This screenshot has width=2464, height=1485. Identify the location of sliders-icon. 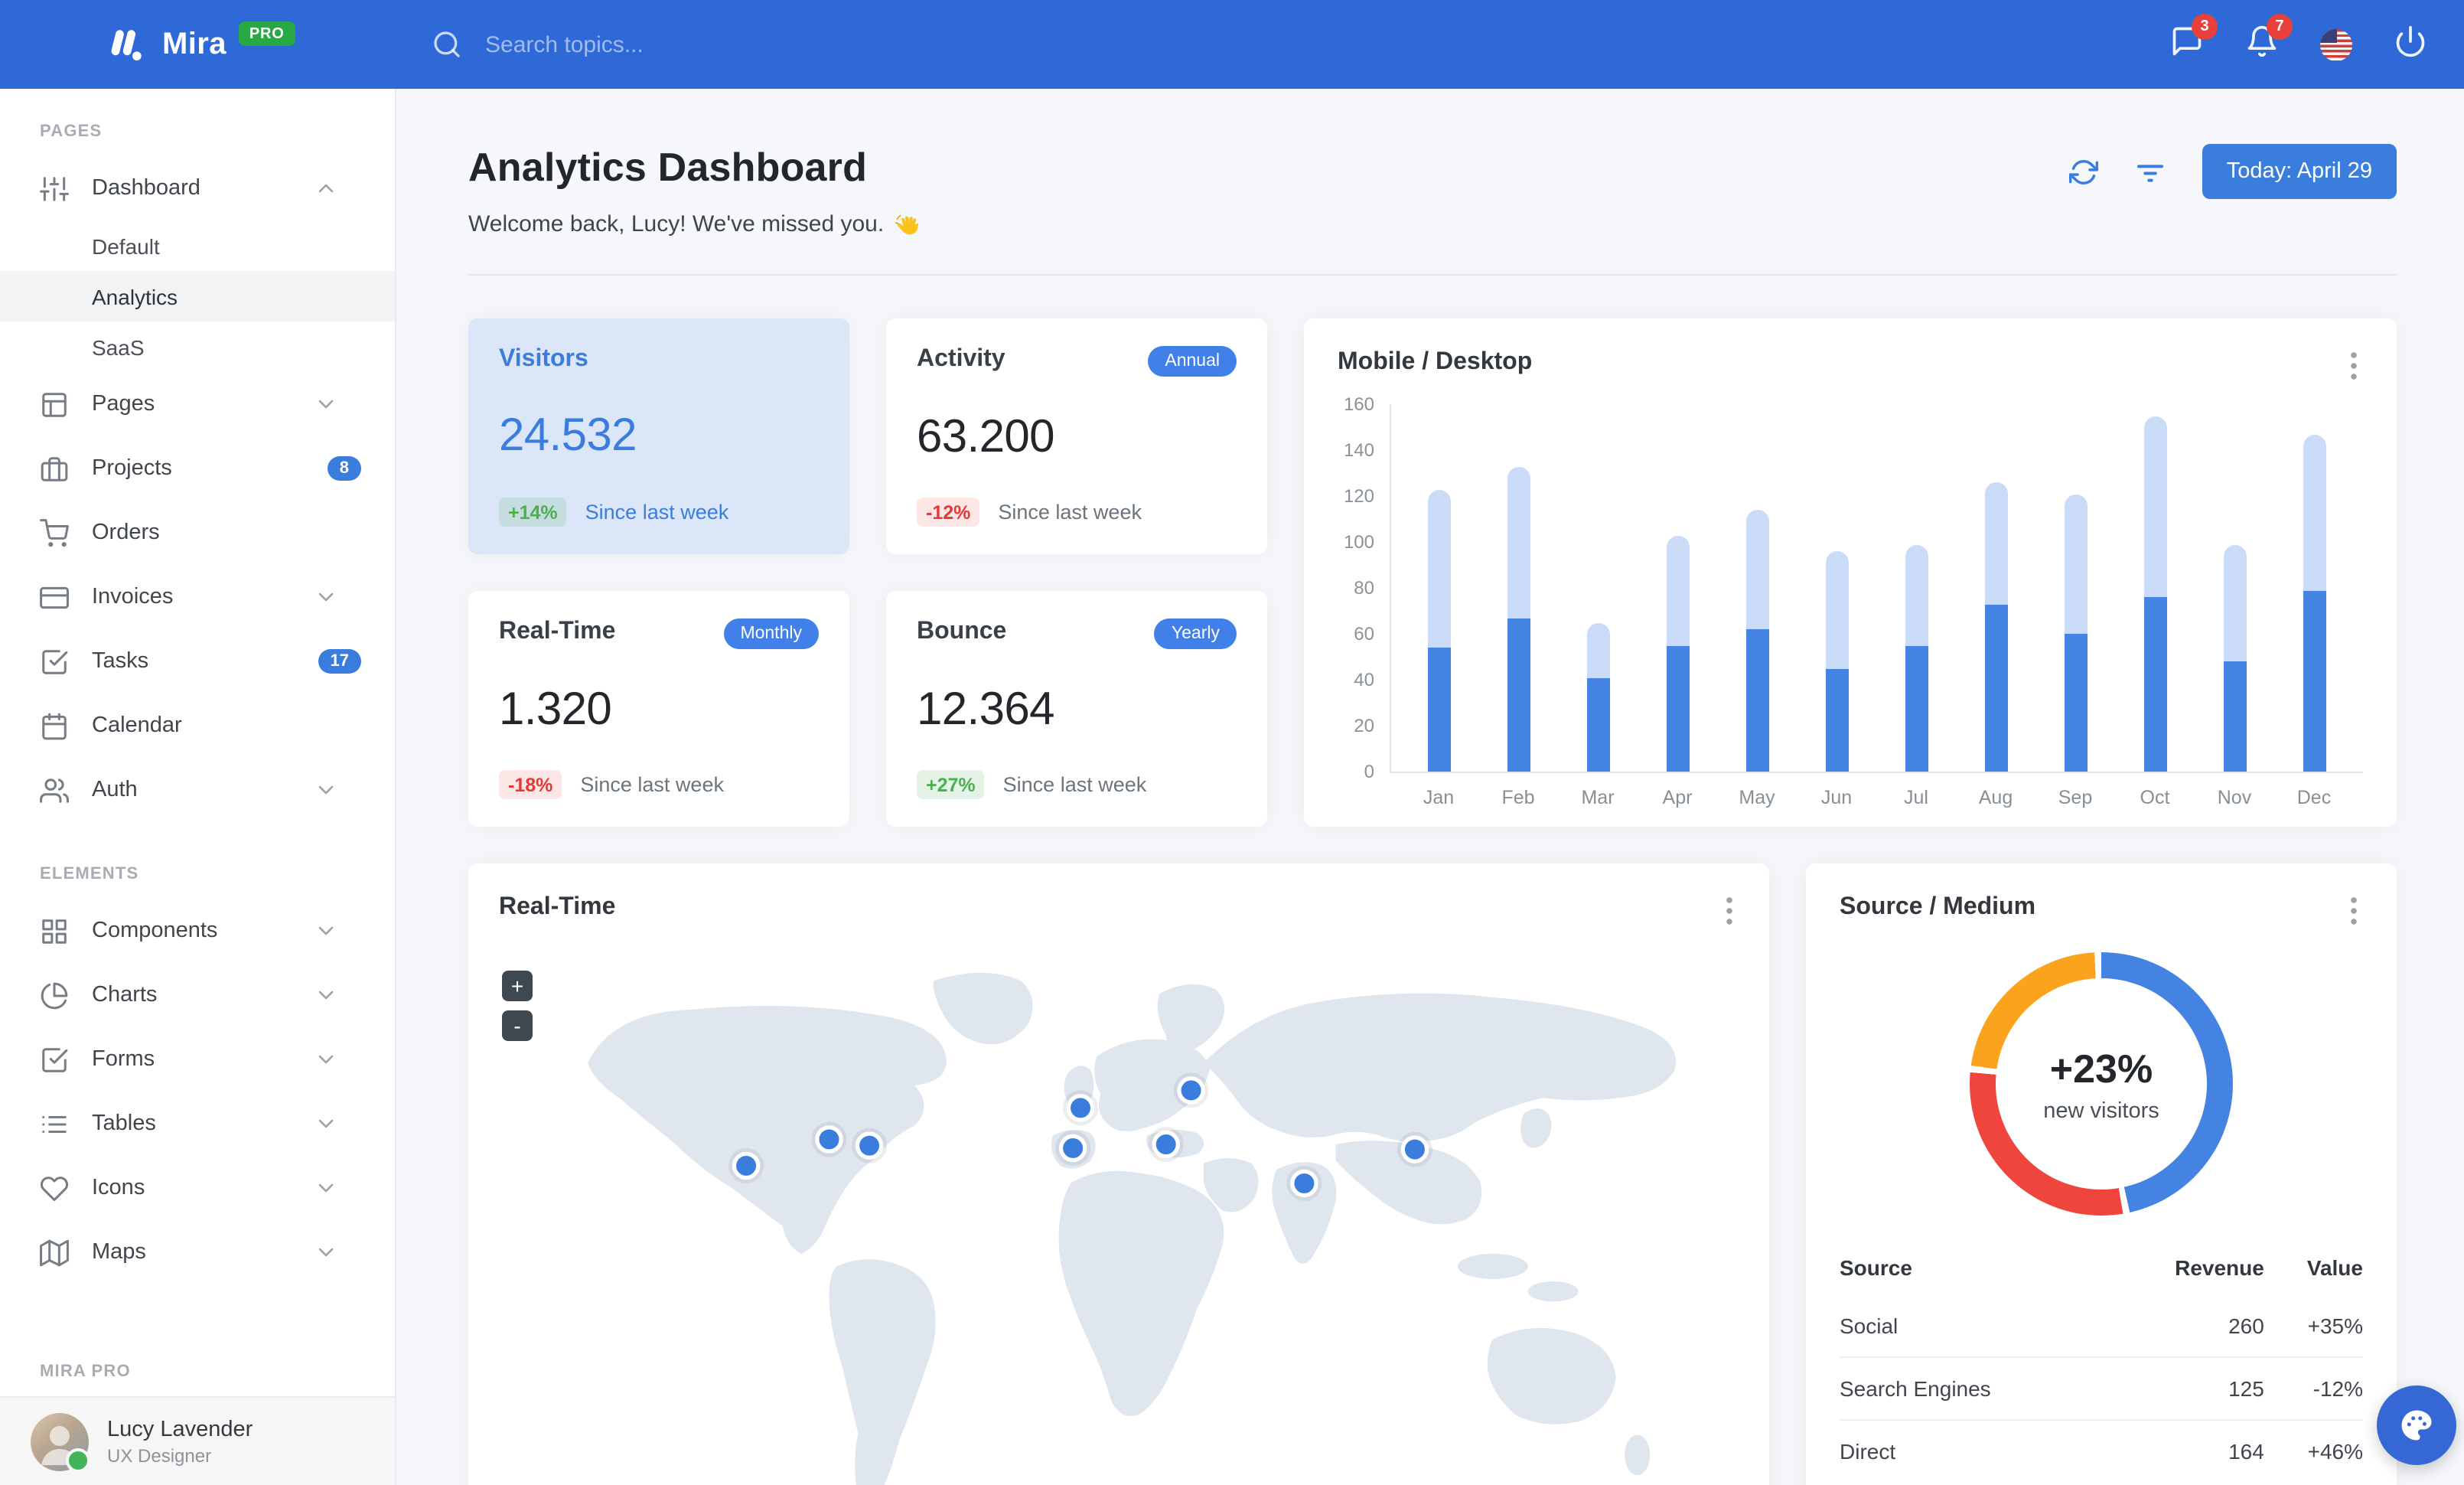
(54, 188).